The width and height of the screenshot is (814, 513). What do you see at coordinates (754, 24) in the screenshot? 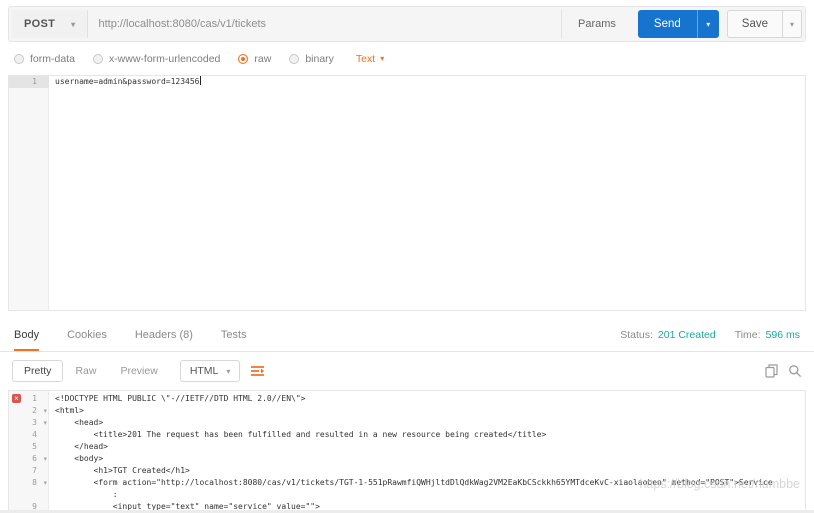
I see `save-button: Save` at bounding box center [754, 24].